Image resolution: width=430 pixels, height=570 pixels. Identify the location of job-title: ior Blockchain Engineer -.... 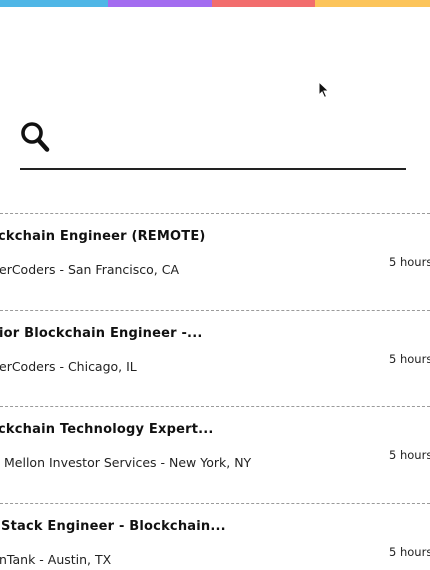
(101, 333).